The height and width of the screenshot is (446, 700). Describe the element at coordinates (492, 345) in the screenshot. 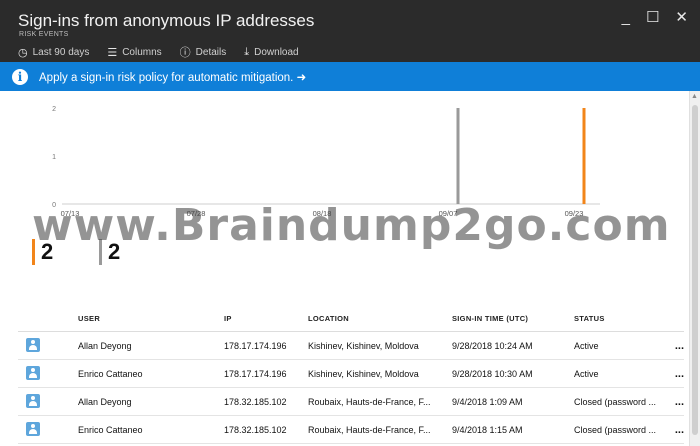

I see `cell-time: 9/28/2018 10:24 AM` at that location.